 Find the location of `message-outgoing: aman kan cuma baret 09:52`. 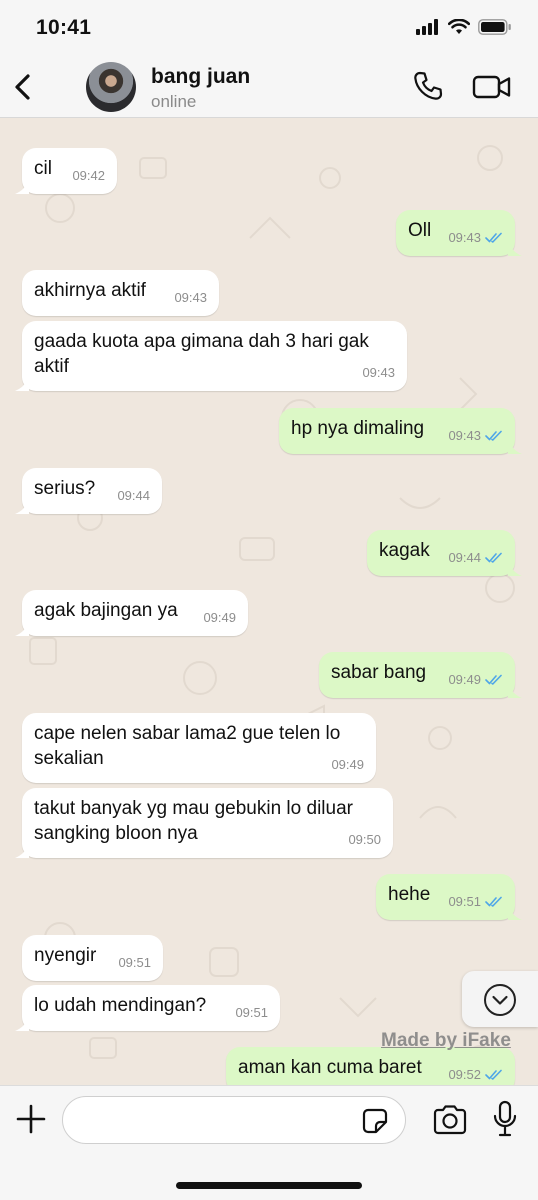

message-outgoing: aman kan cuma baret 09:52 is located at coordinates (370, 1066).